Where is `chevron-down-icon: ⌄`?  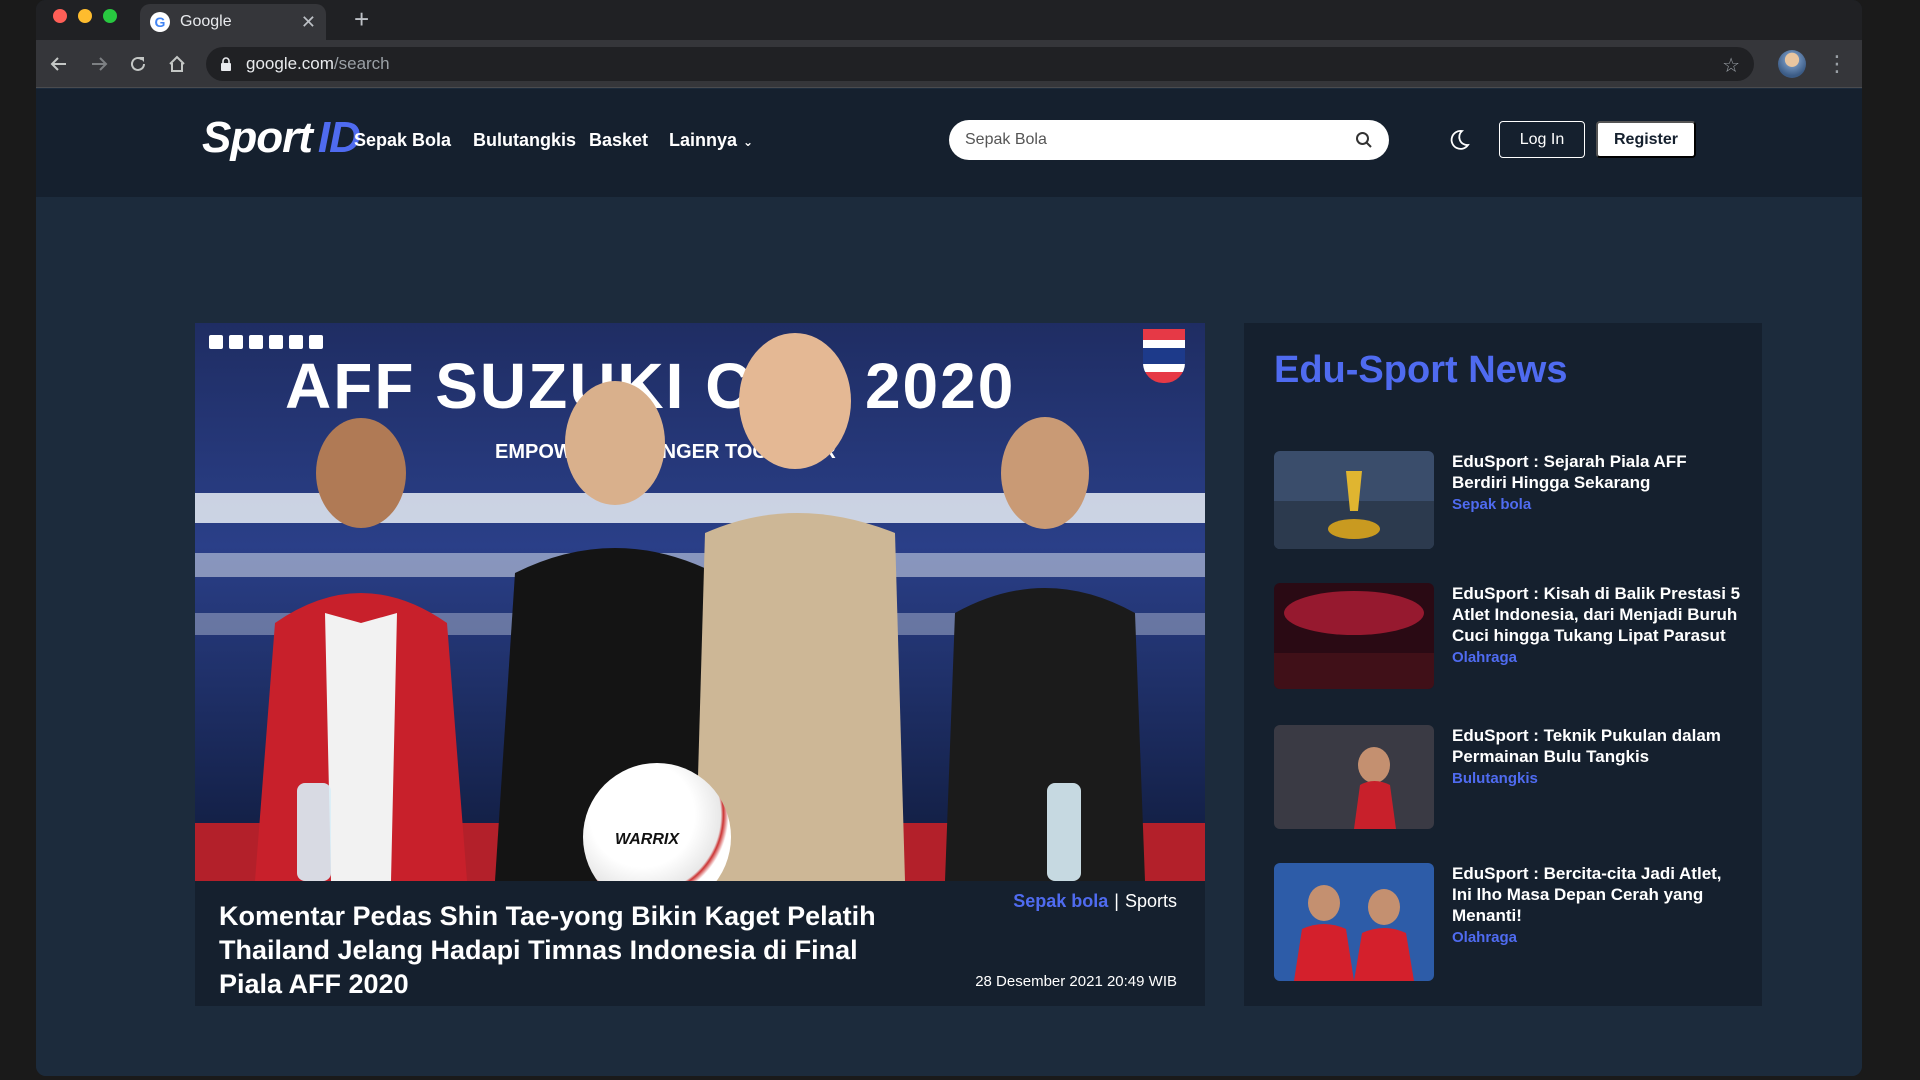 chevron-down-icon: ⌄ is located at coordinates (748, 142).